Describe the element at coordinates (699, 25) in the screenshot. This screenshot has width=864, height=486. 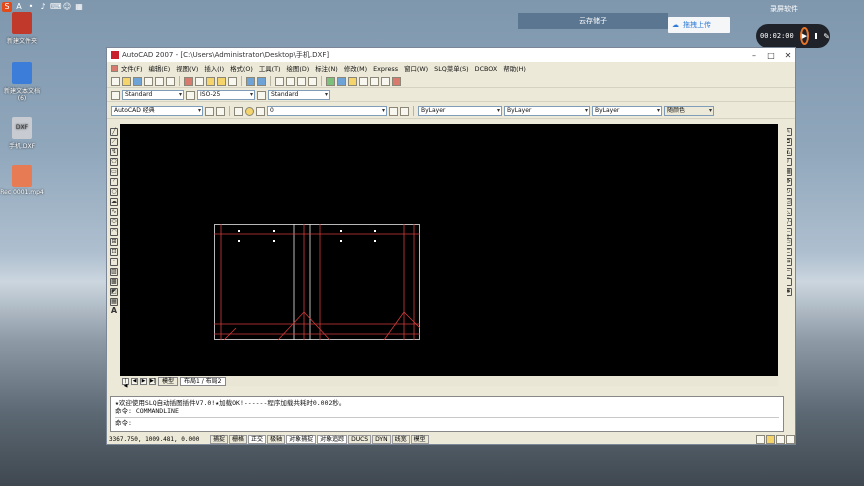
I see `cloud-upload-button: ☁ 拖拽上传` at that location.